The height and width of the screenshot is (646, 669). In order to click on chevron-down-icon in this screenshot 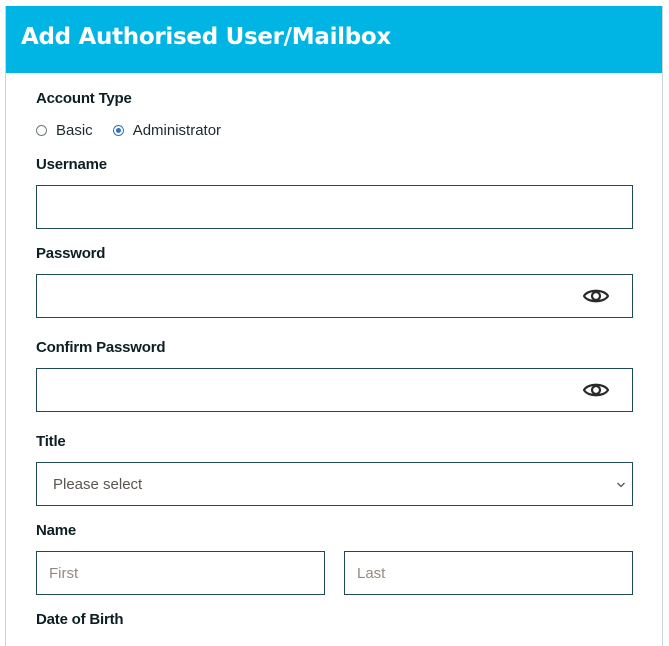, I will do `click(621, 485)`.